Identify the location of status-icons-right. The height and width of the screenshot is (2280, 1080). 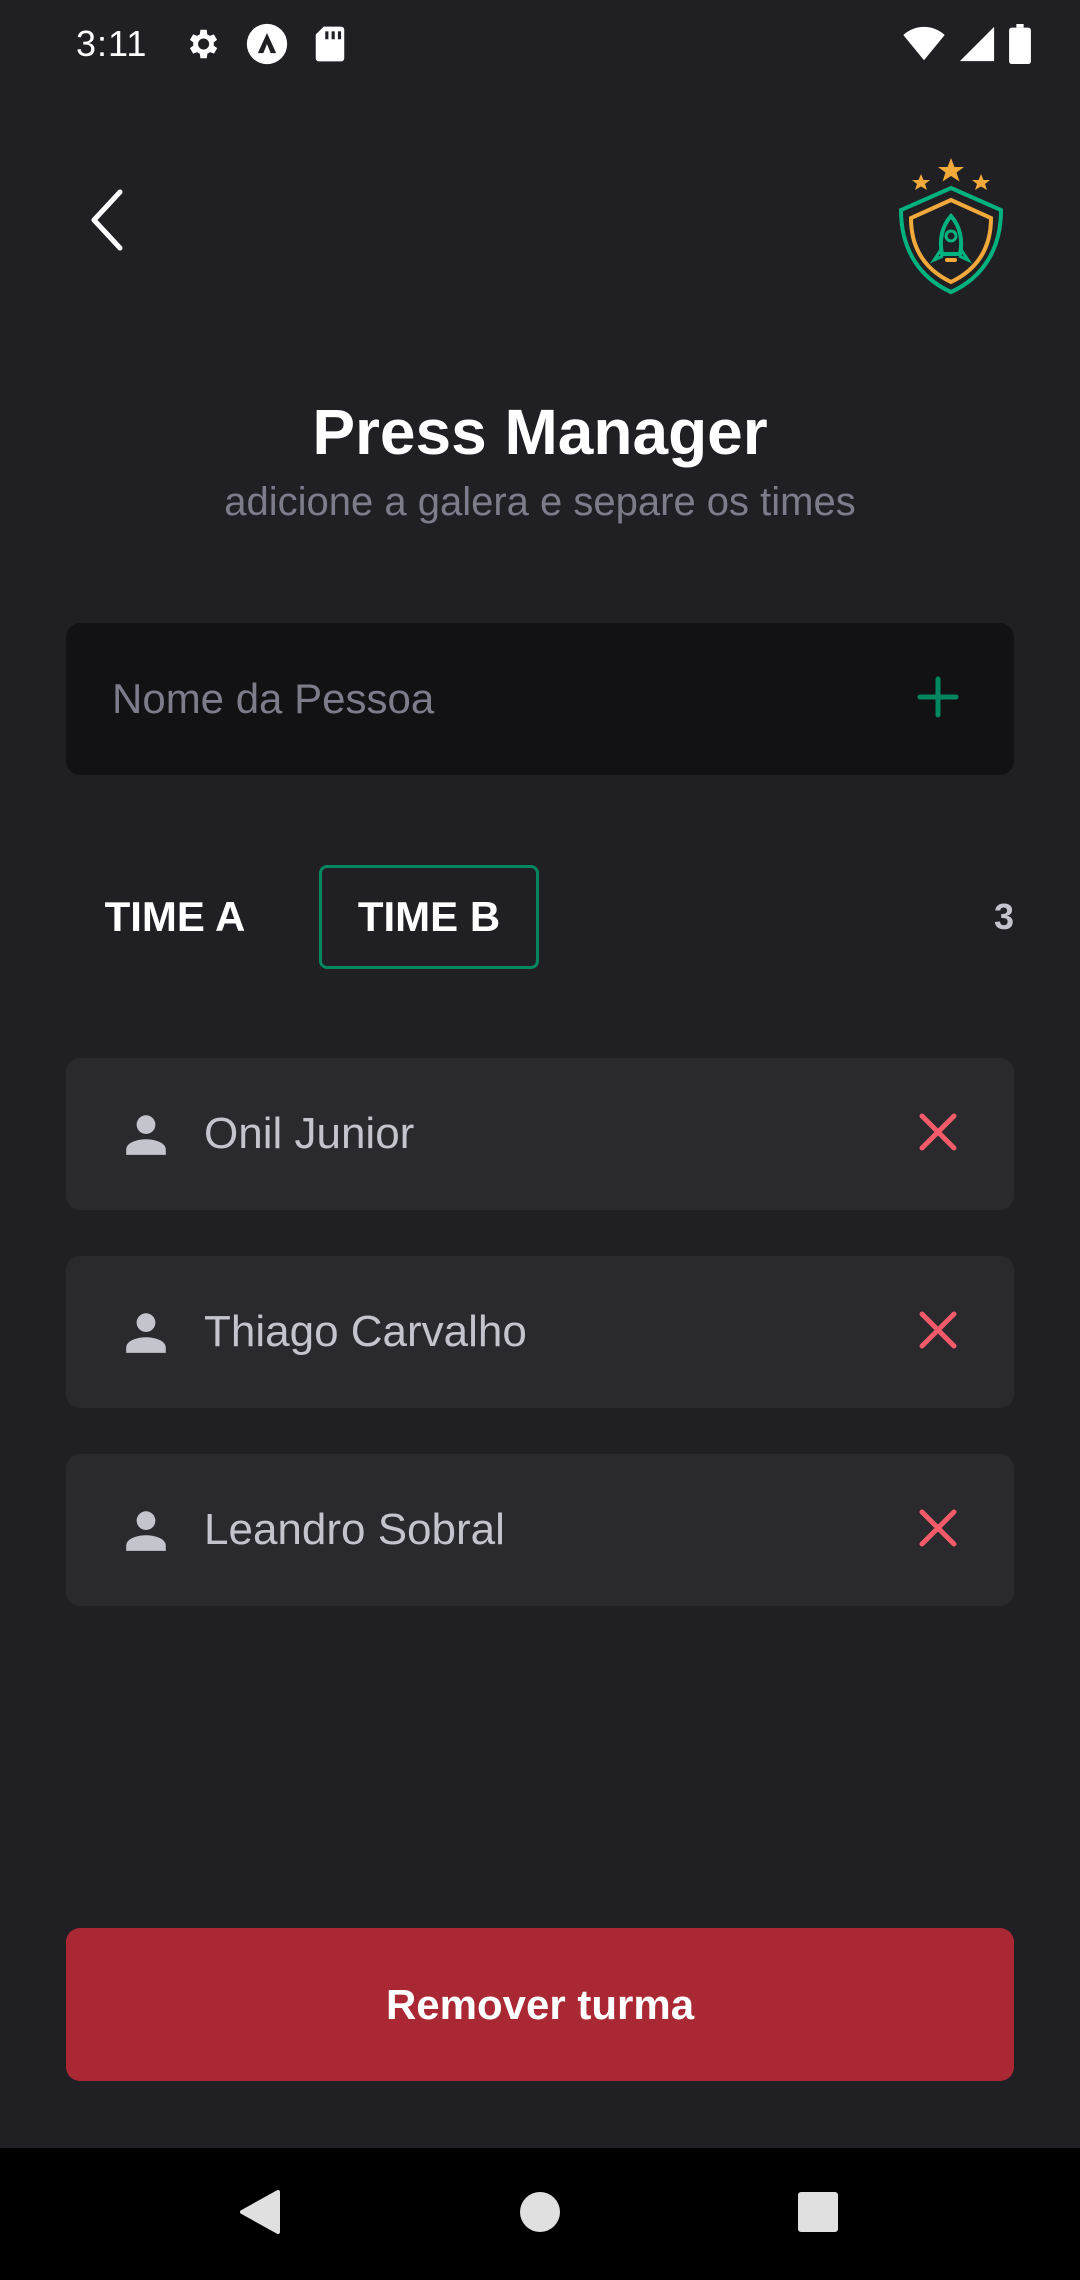
(967, 44).